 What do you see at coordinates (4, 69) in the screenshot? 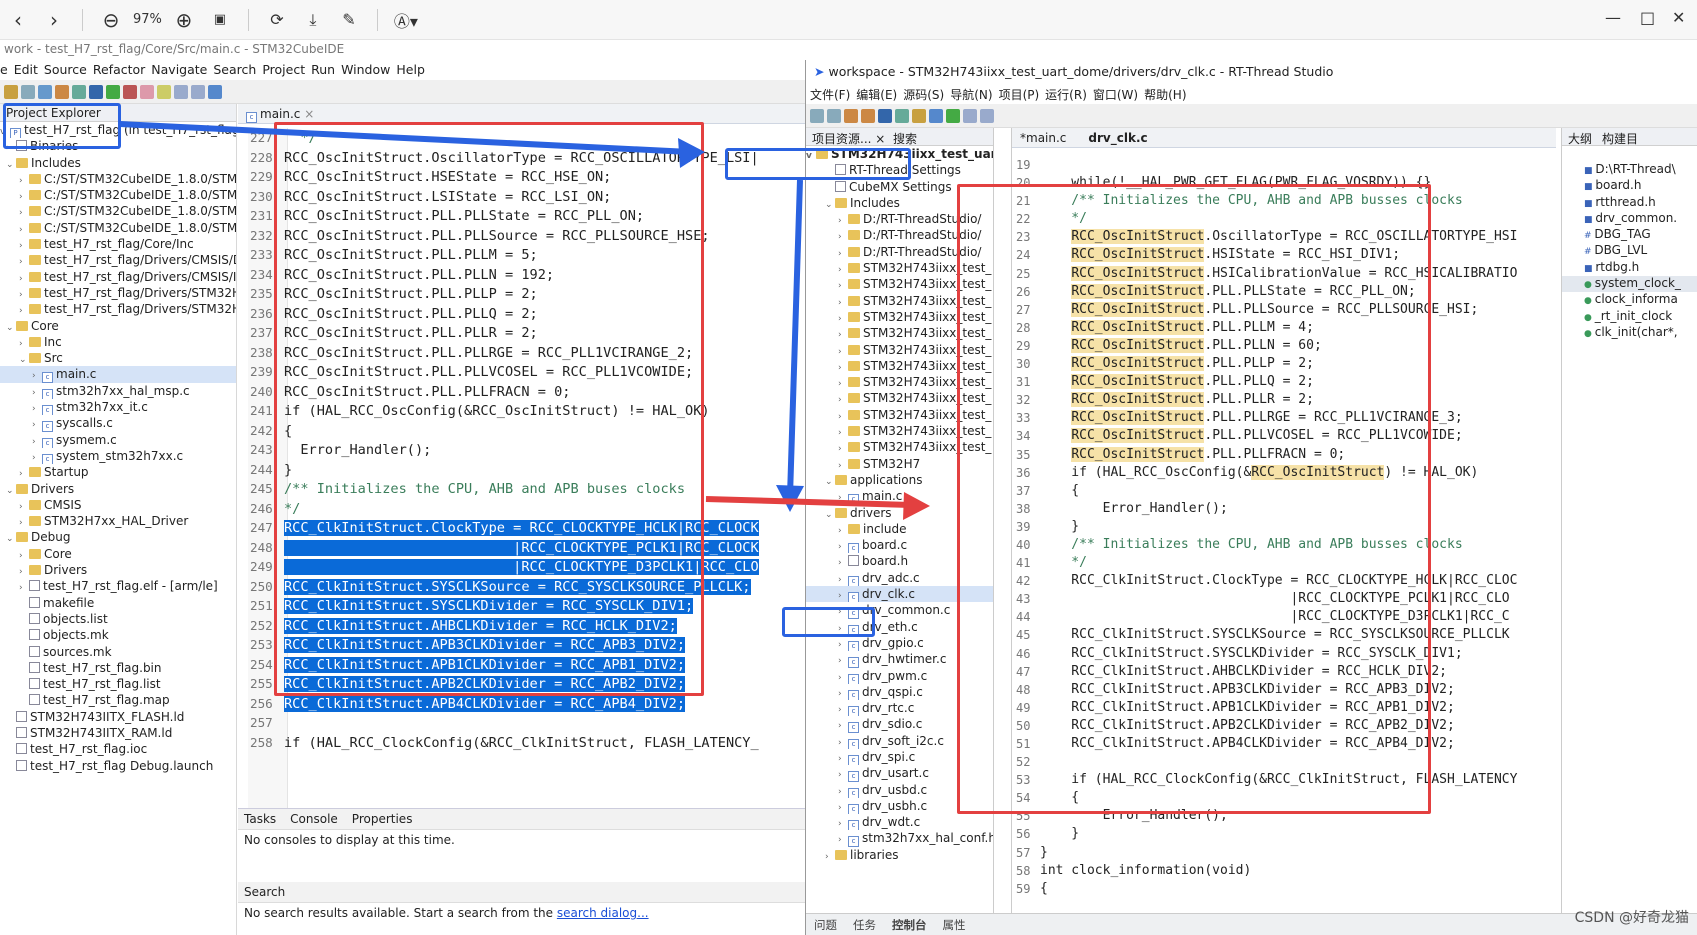
I see `menu-item: e` at bounding box center [4, 69].